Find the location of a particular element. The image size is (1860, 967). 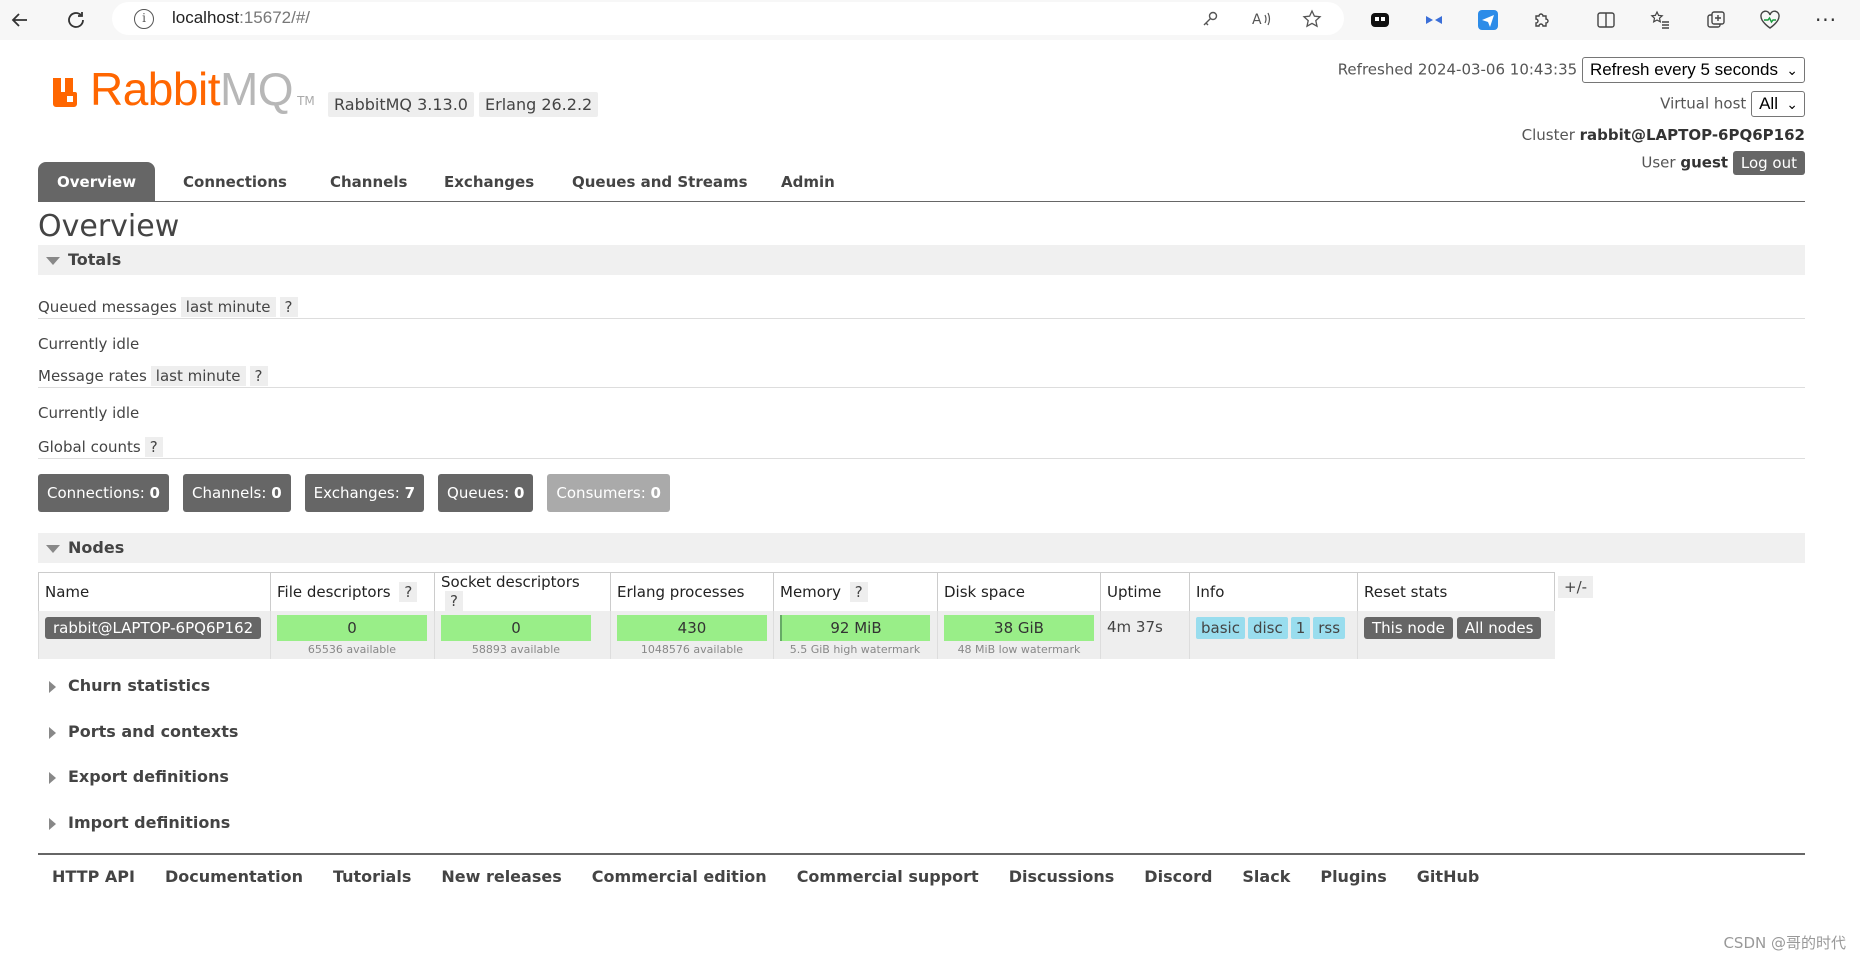

col-reset-stats: Reset stats is located at coordinates (1456, 591).